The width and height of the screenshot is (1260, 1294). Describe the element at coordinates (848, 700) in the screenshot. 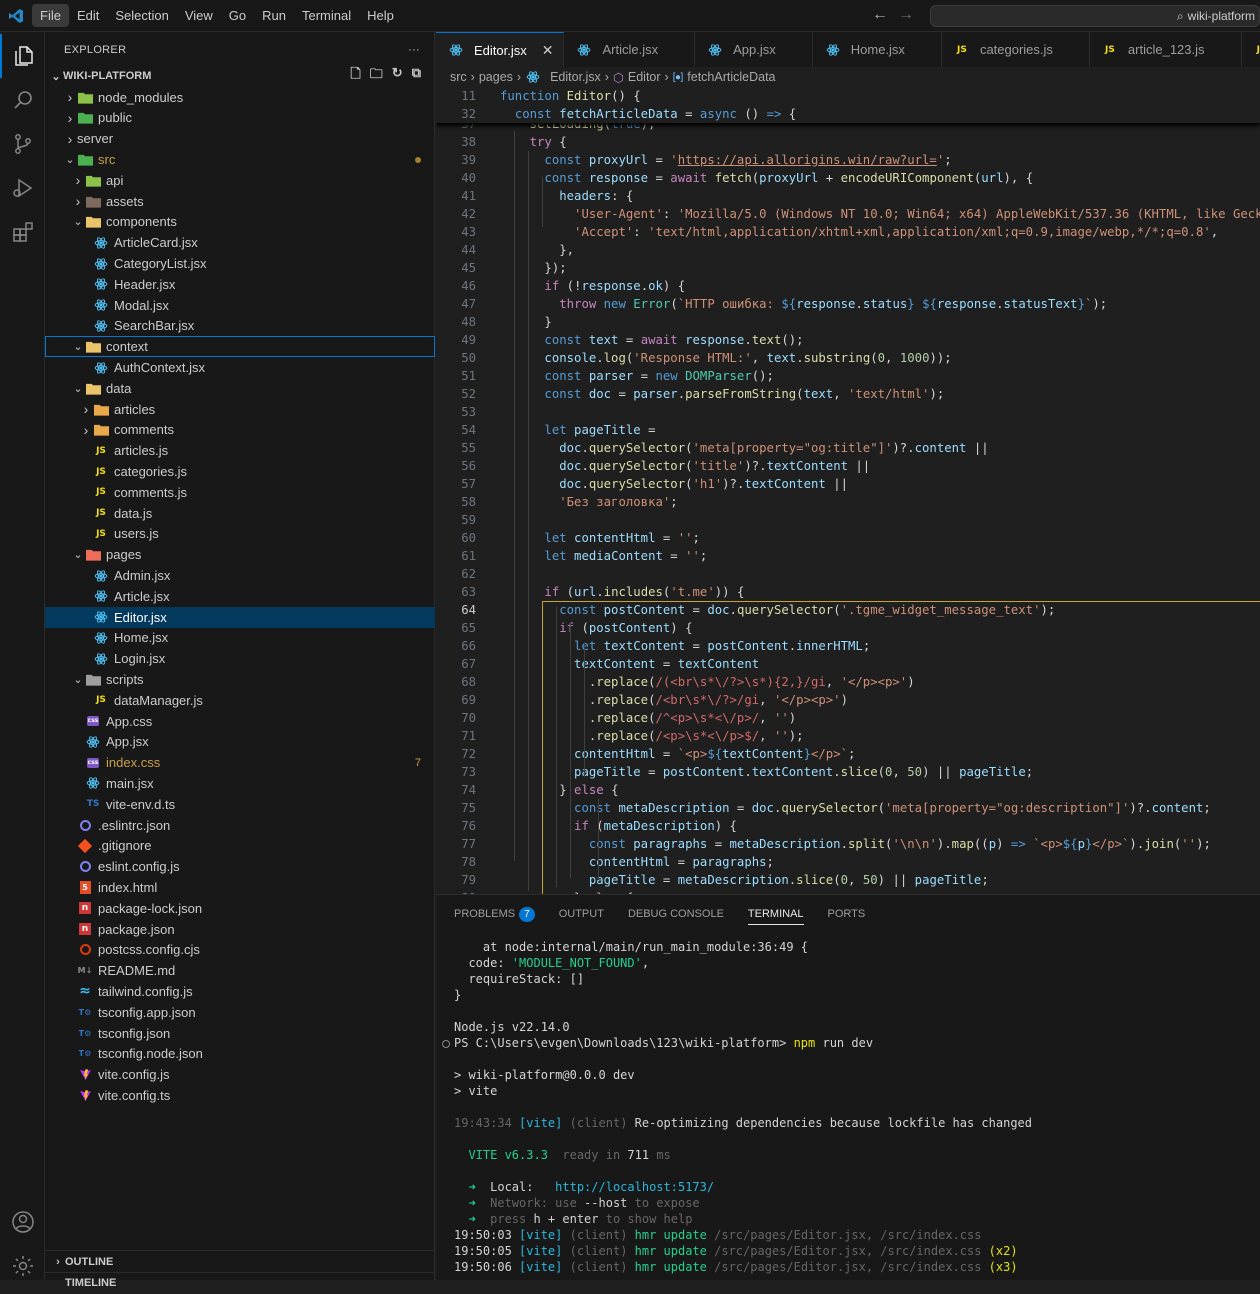

I see `code-line: 69 .replace(/<br\s*\/?>/gi, '</p><p>')` at that location.